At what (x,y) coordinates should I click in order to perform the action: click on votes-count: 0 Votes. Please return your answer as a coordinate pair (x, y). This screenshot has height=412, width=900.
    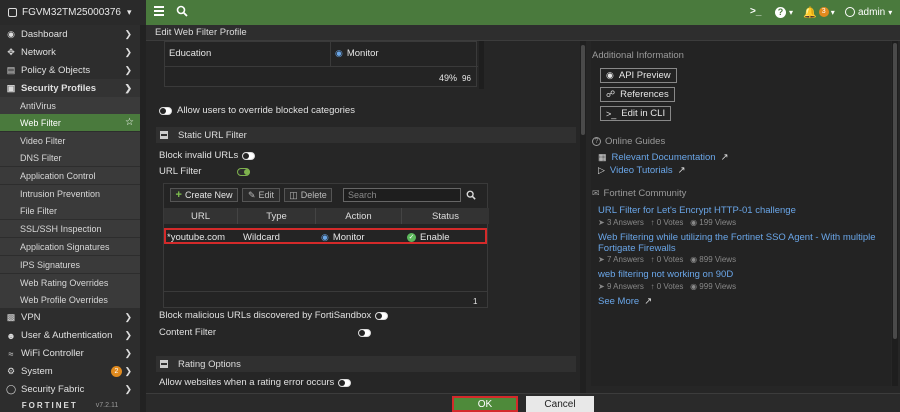
    Looking at the image, I should click on (670, 286).